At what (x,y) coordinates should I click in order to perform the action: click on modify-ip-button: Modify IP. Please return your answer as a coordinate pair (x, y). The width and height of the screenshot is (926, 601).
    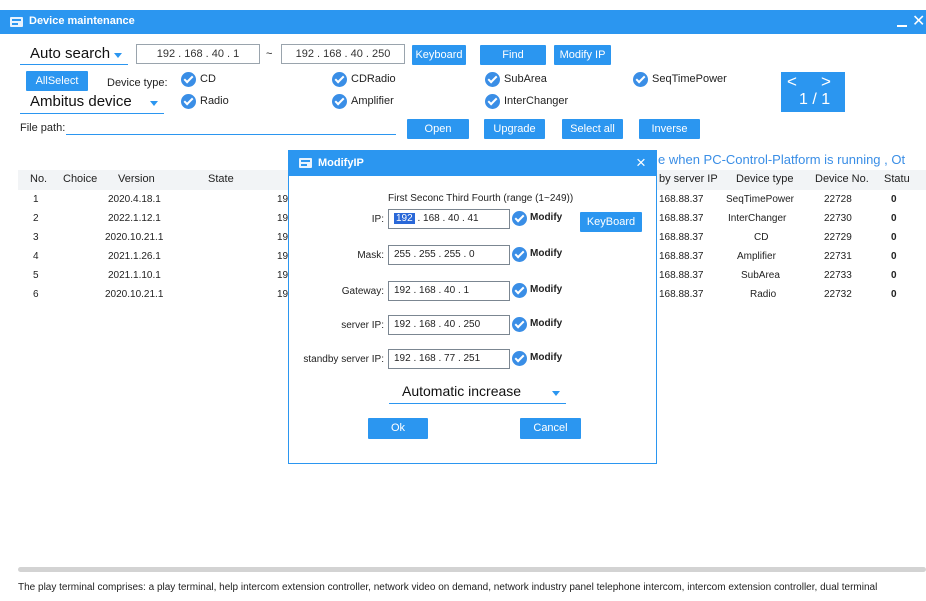
    Looking at the image, I should click on (582, 55).